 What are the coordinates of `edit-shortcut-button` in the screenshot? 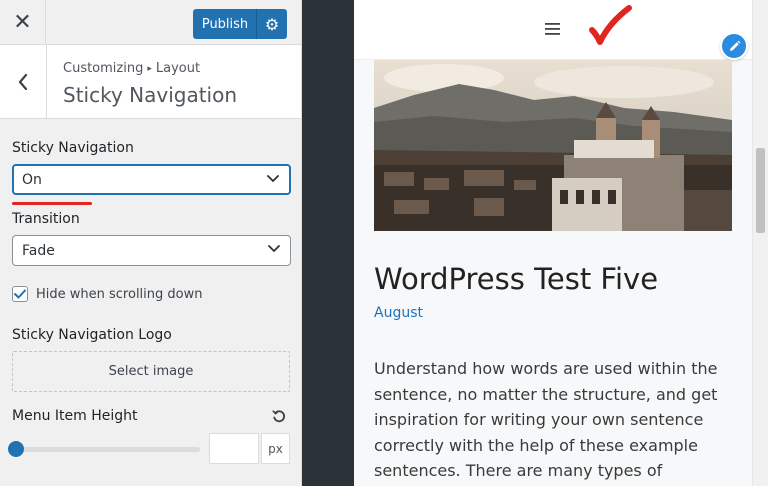 It's located at (734, 46).